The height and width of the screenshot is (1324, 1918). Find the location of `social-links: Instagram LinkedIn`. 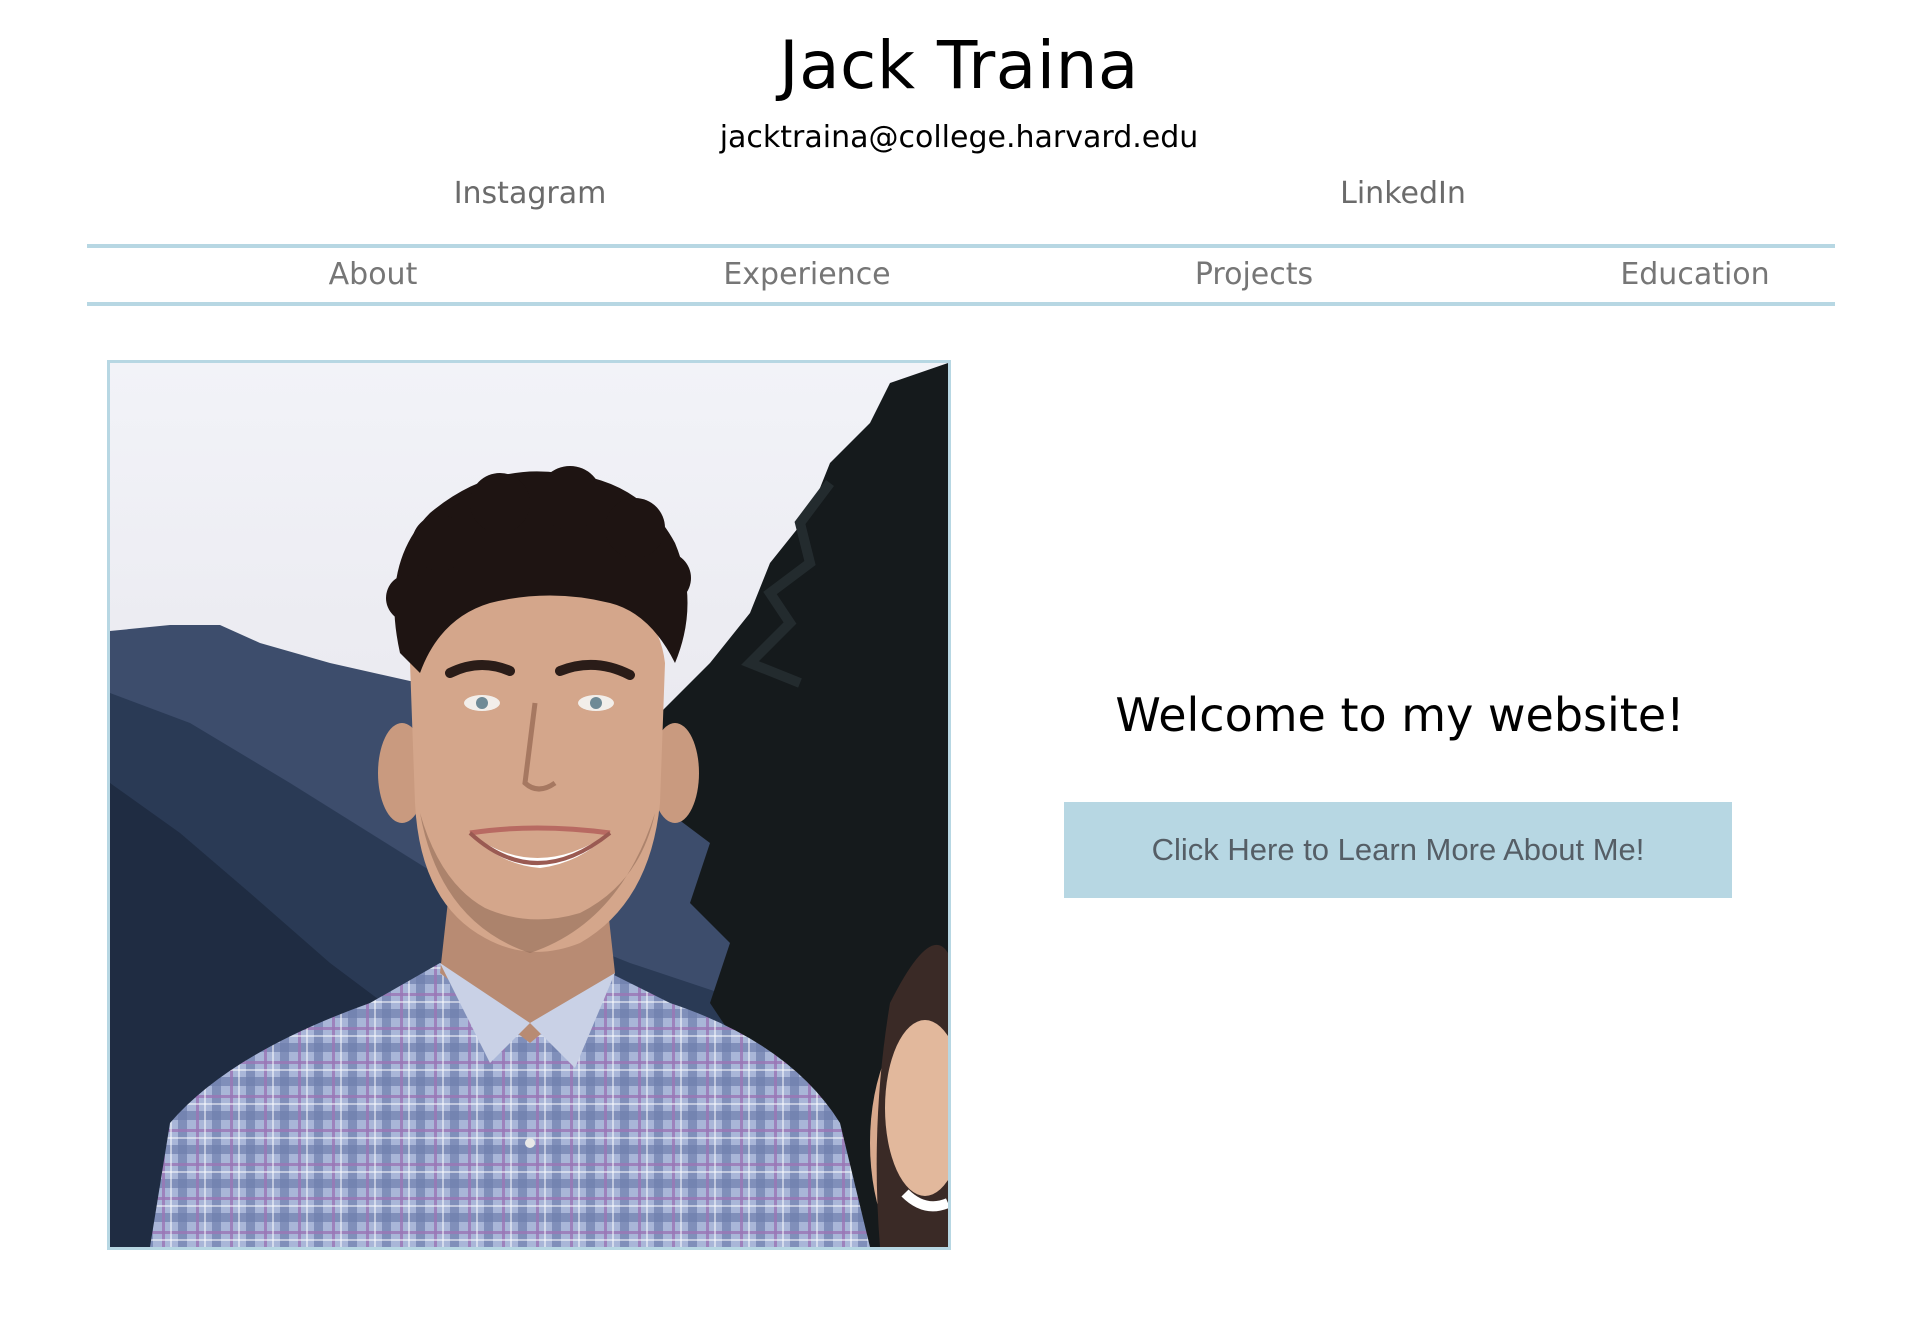

social-links: Instagram LinkedIn is located at coordinates (959, 194).